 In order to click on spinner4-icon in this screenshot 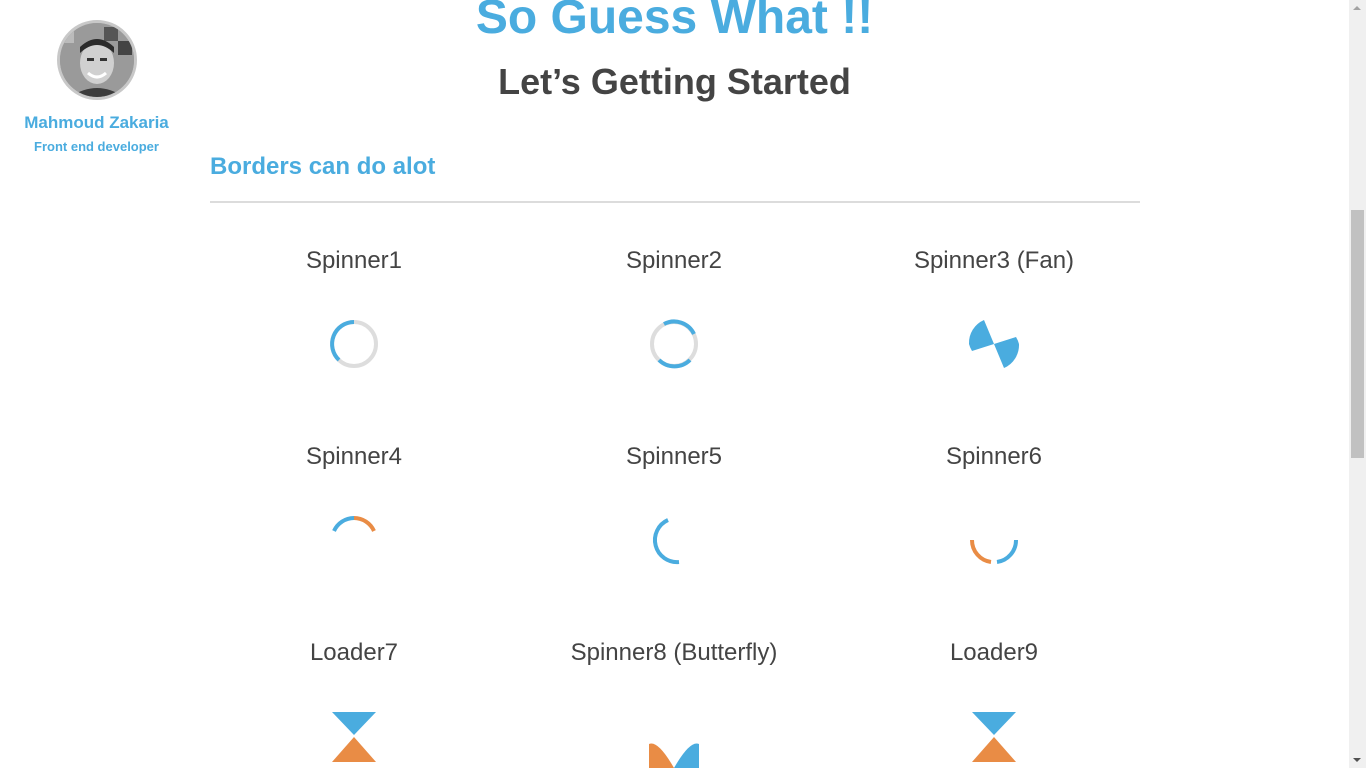, I will do `click(354, 524)`.